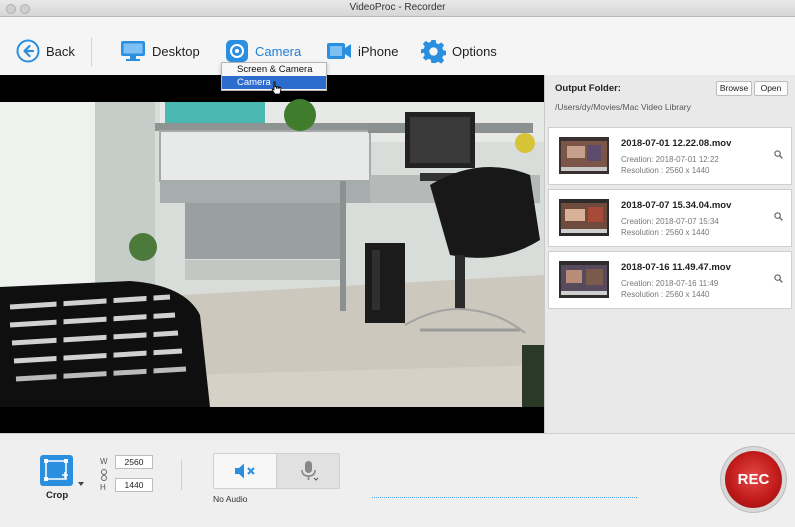 Image resolution: width=795 pixels, height=527 pixels. I want to click on output-folder-label: Output Folder:, so click(588, 88).